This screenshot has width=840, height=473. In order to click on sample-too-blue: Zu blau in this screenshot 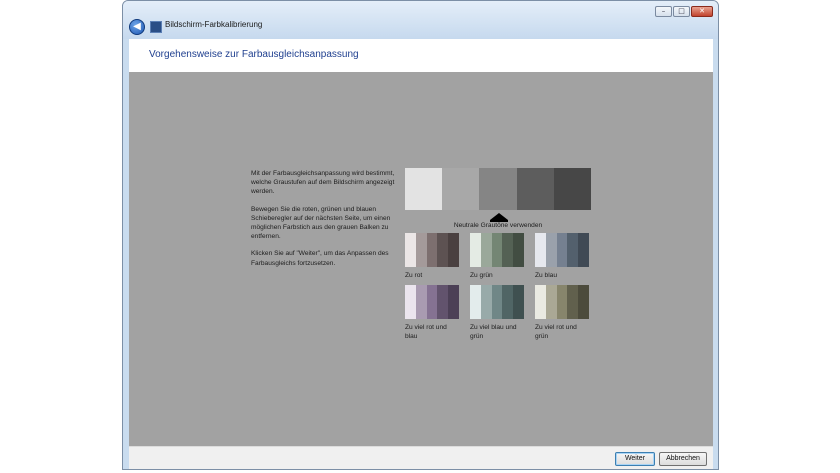, I will do `click(562, 256)`.